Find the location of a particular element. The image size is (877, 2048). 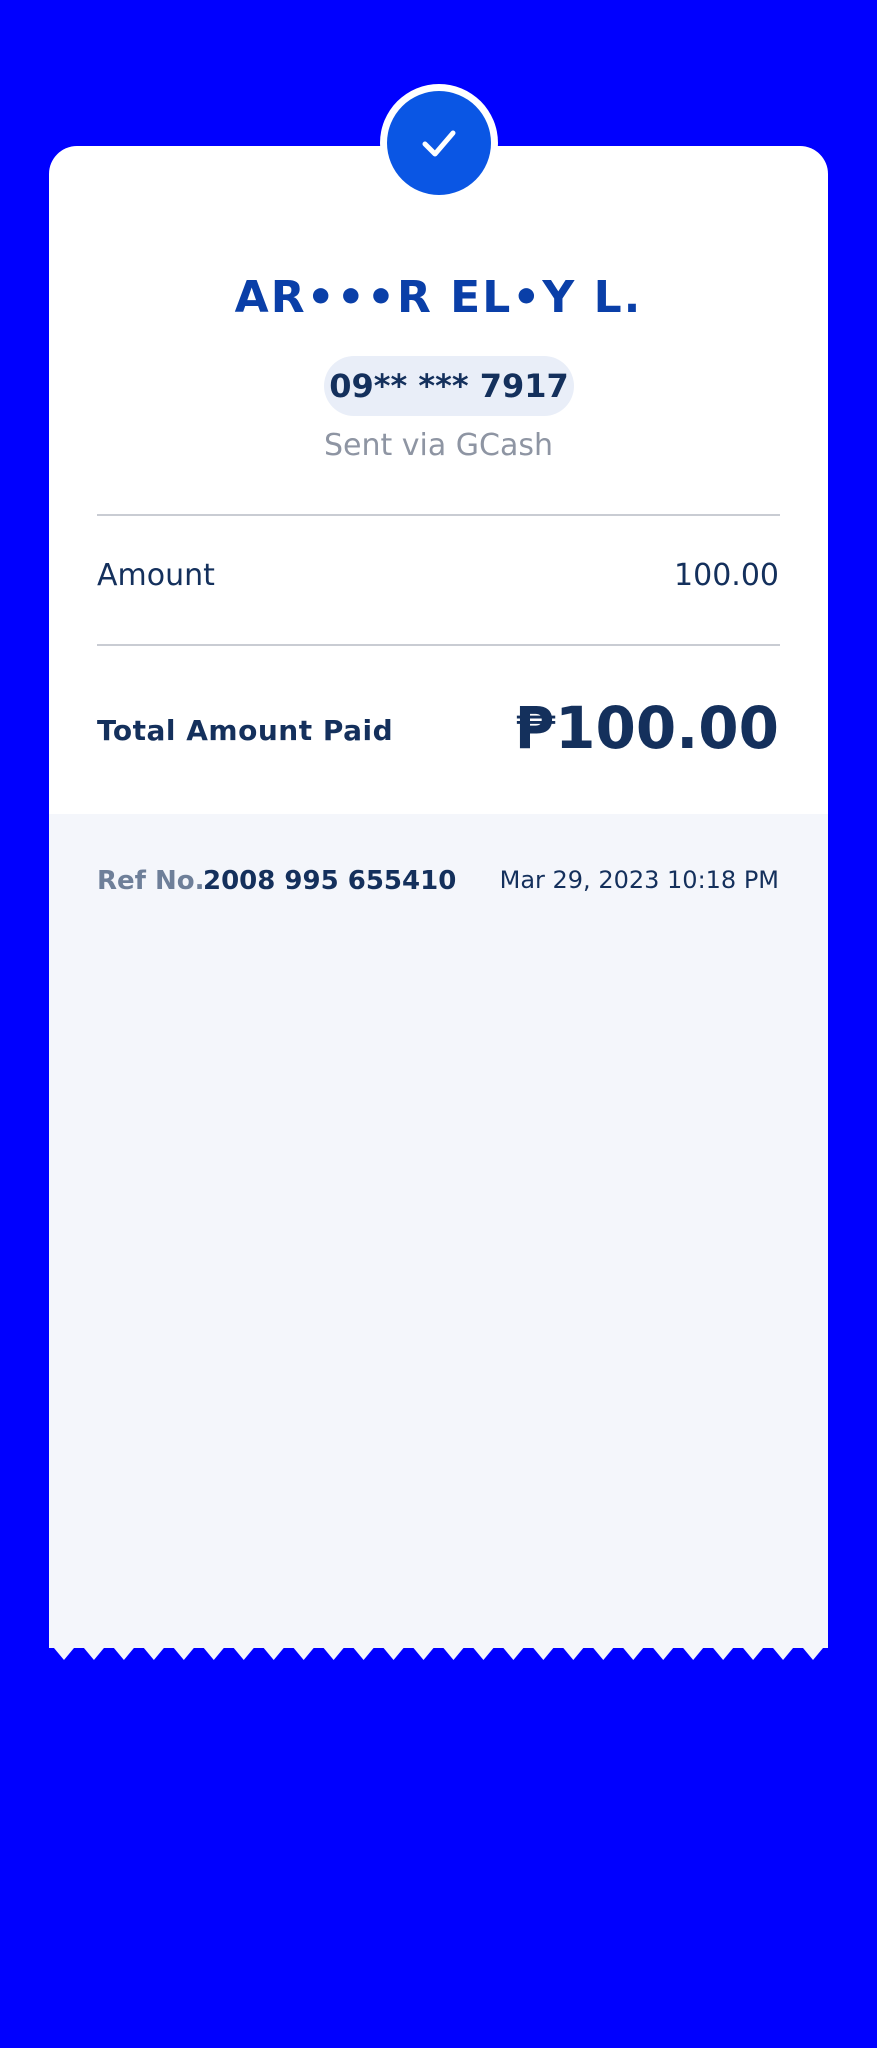

total-amount-label: Total Amount Paid is located at coordinates (245, 730).